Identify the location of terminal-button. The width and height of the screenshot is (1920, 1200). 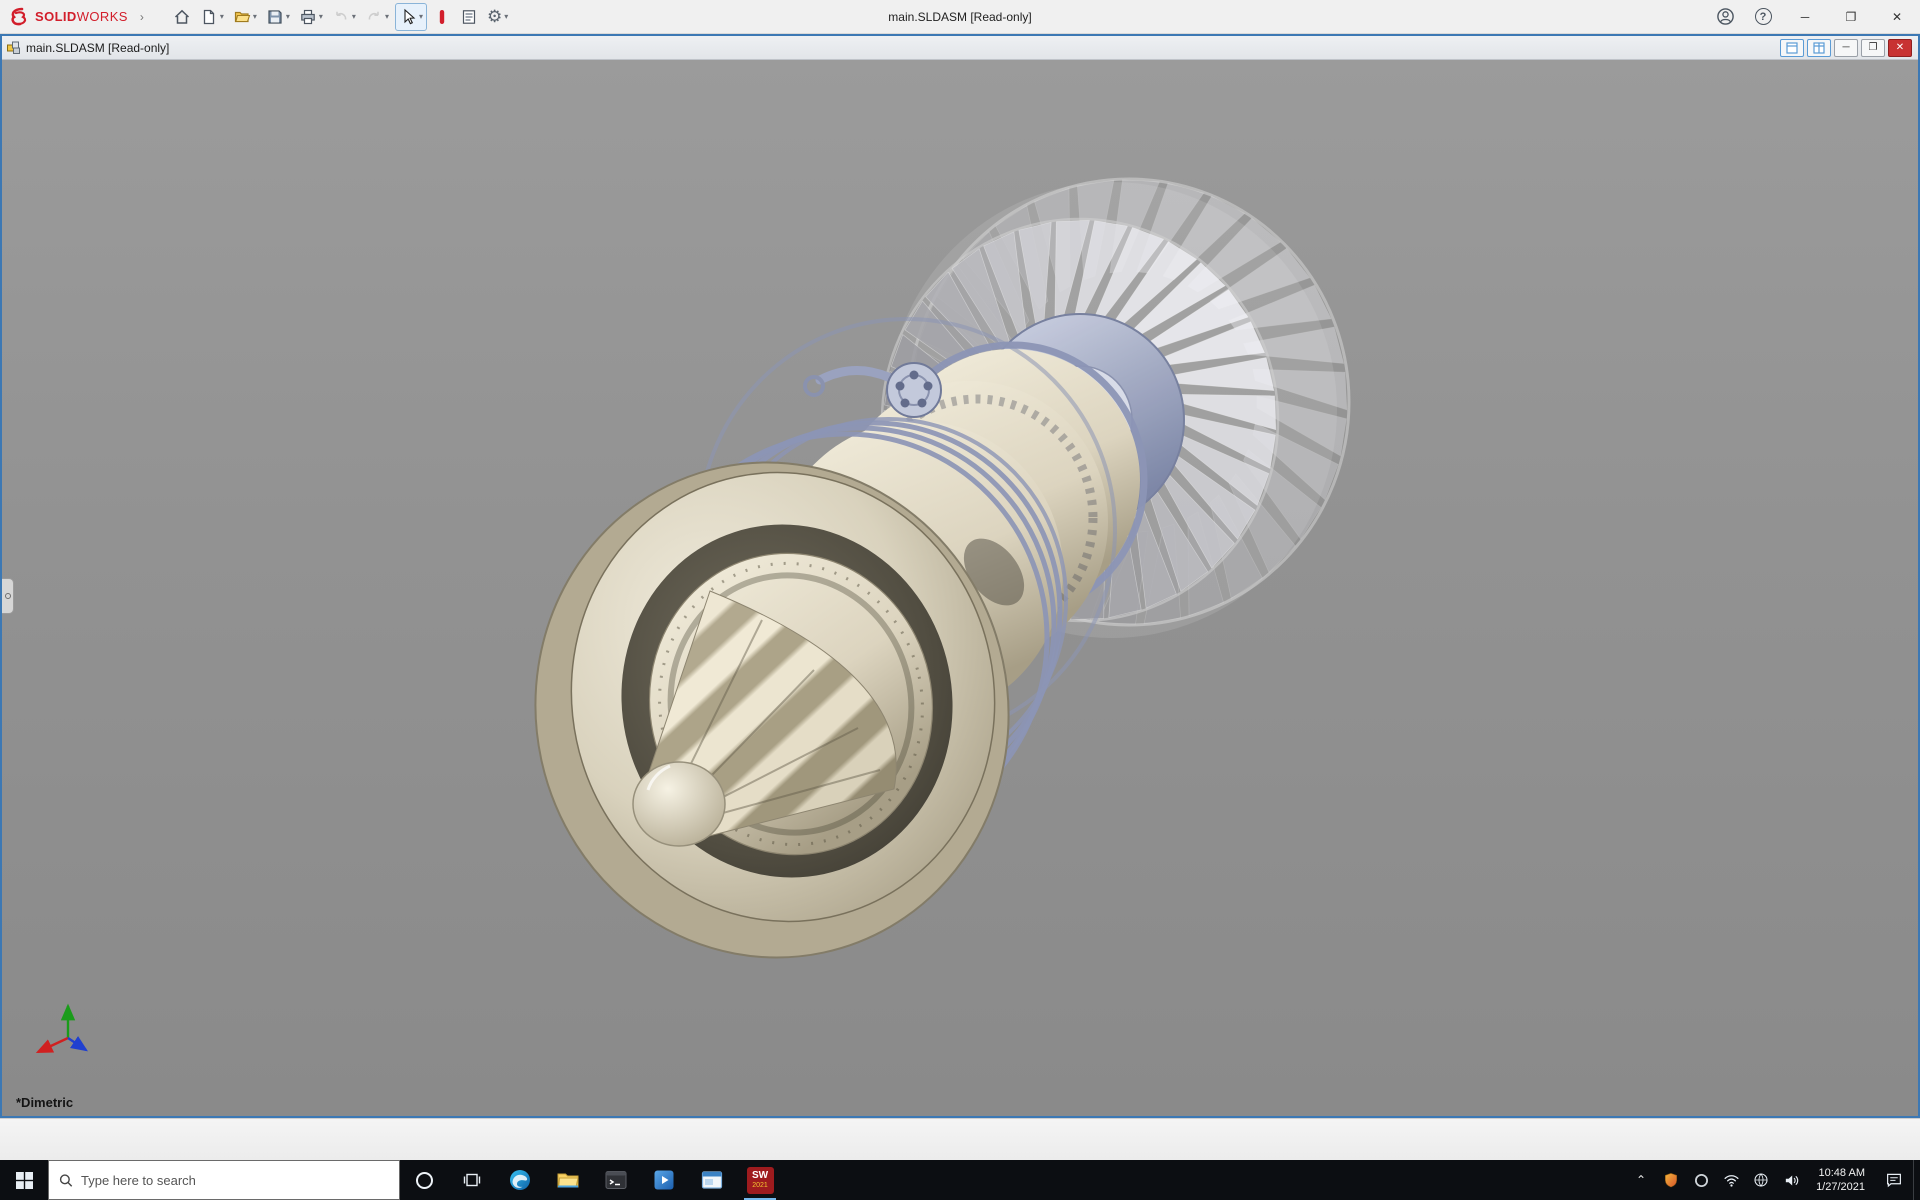
(616, 1180).